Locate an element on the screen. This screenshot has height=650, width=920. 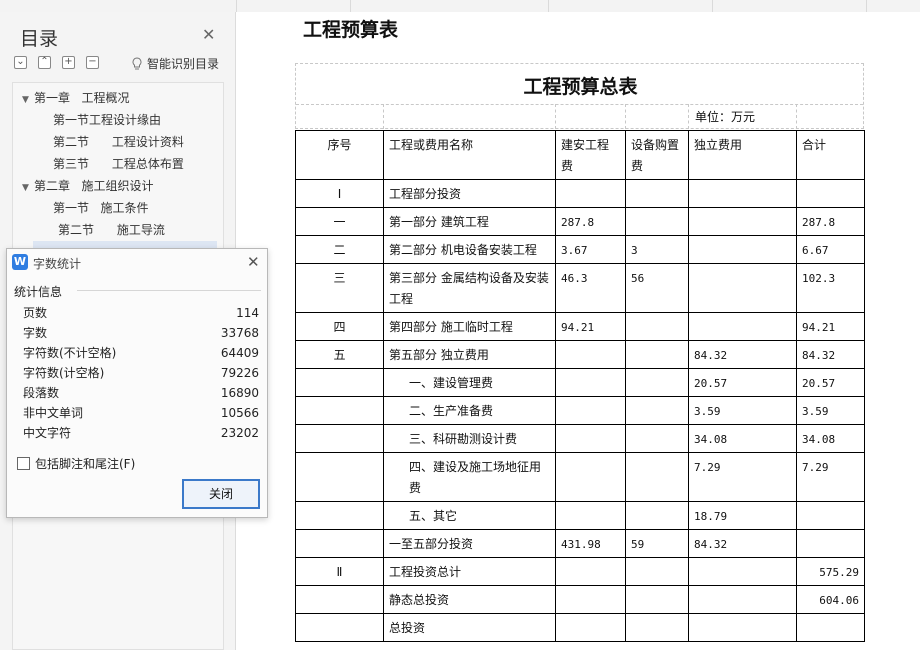
table-cell: 二 is located at coordinates (339, 249).